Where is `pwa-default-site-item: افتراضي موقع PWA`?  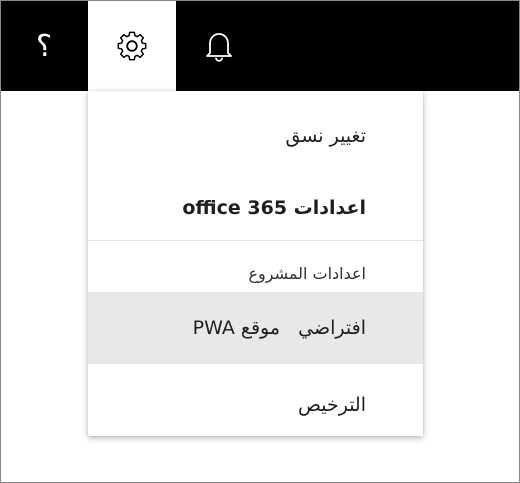
pwa-default-site-item: افتراضي موقع PWA is located at coordinates (255, 328).